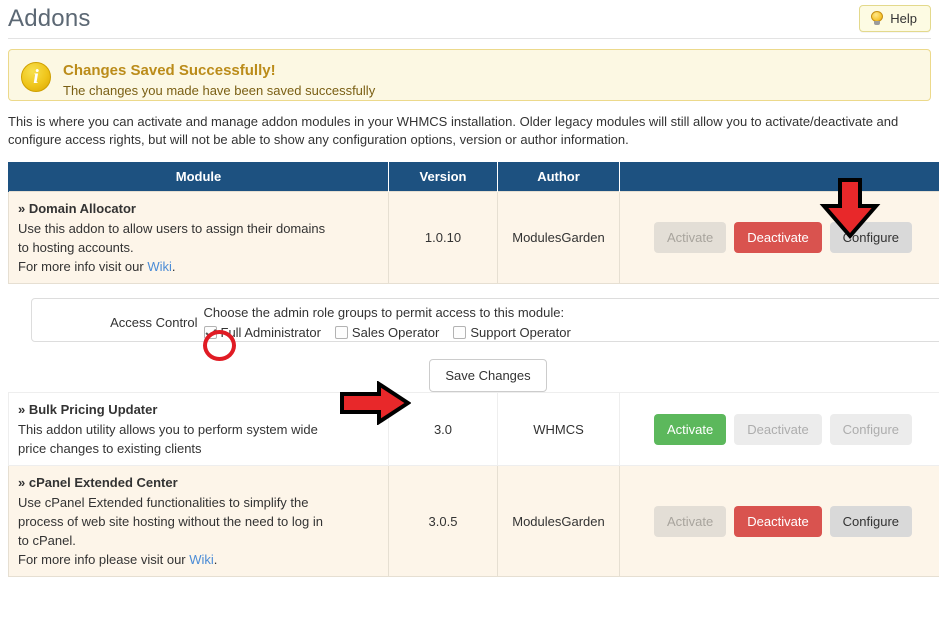  What do you see at coordinates (520, 332) in the screenshot?
I see `role-label: Support Operator` at bounding box center [520, 332].